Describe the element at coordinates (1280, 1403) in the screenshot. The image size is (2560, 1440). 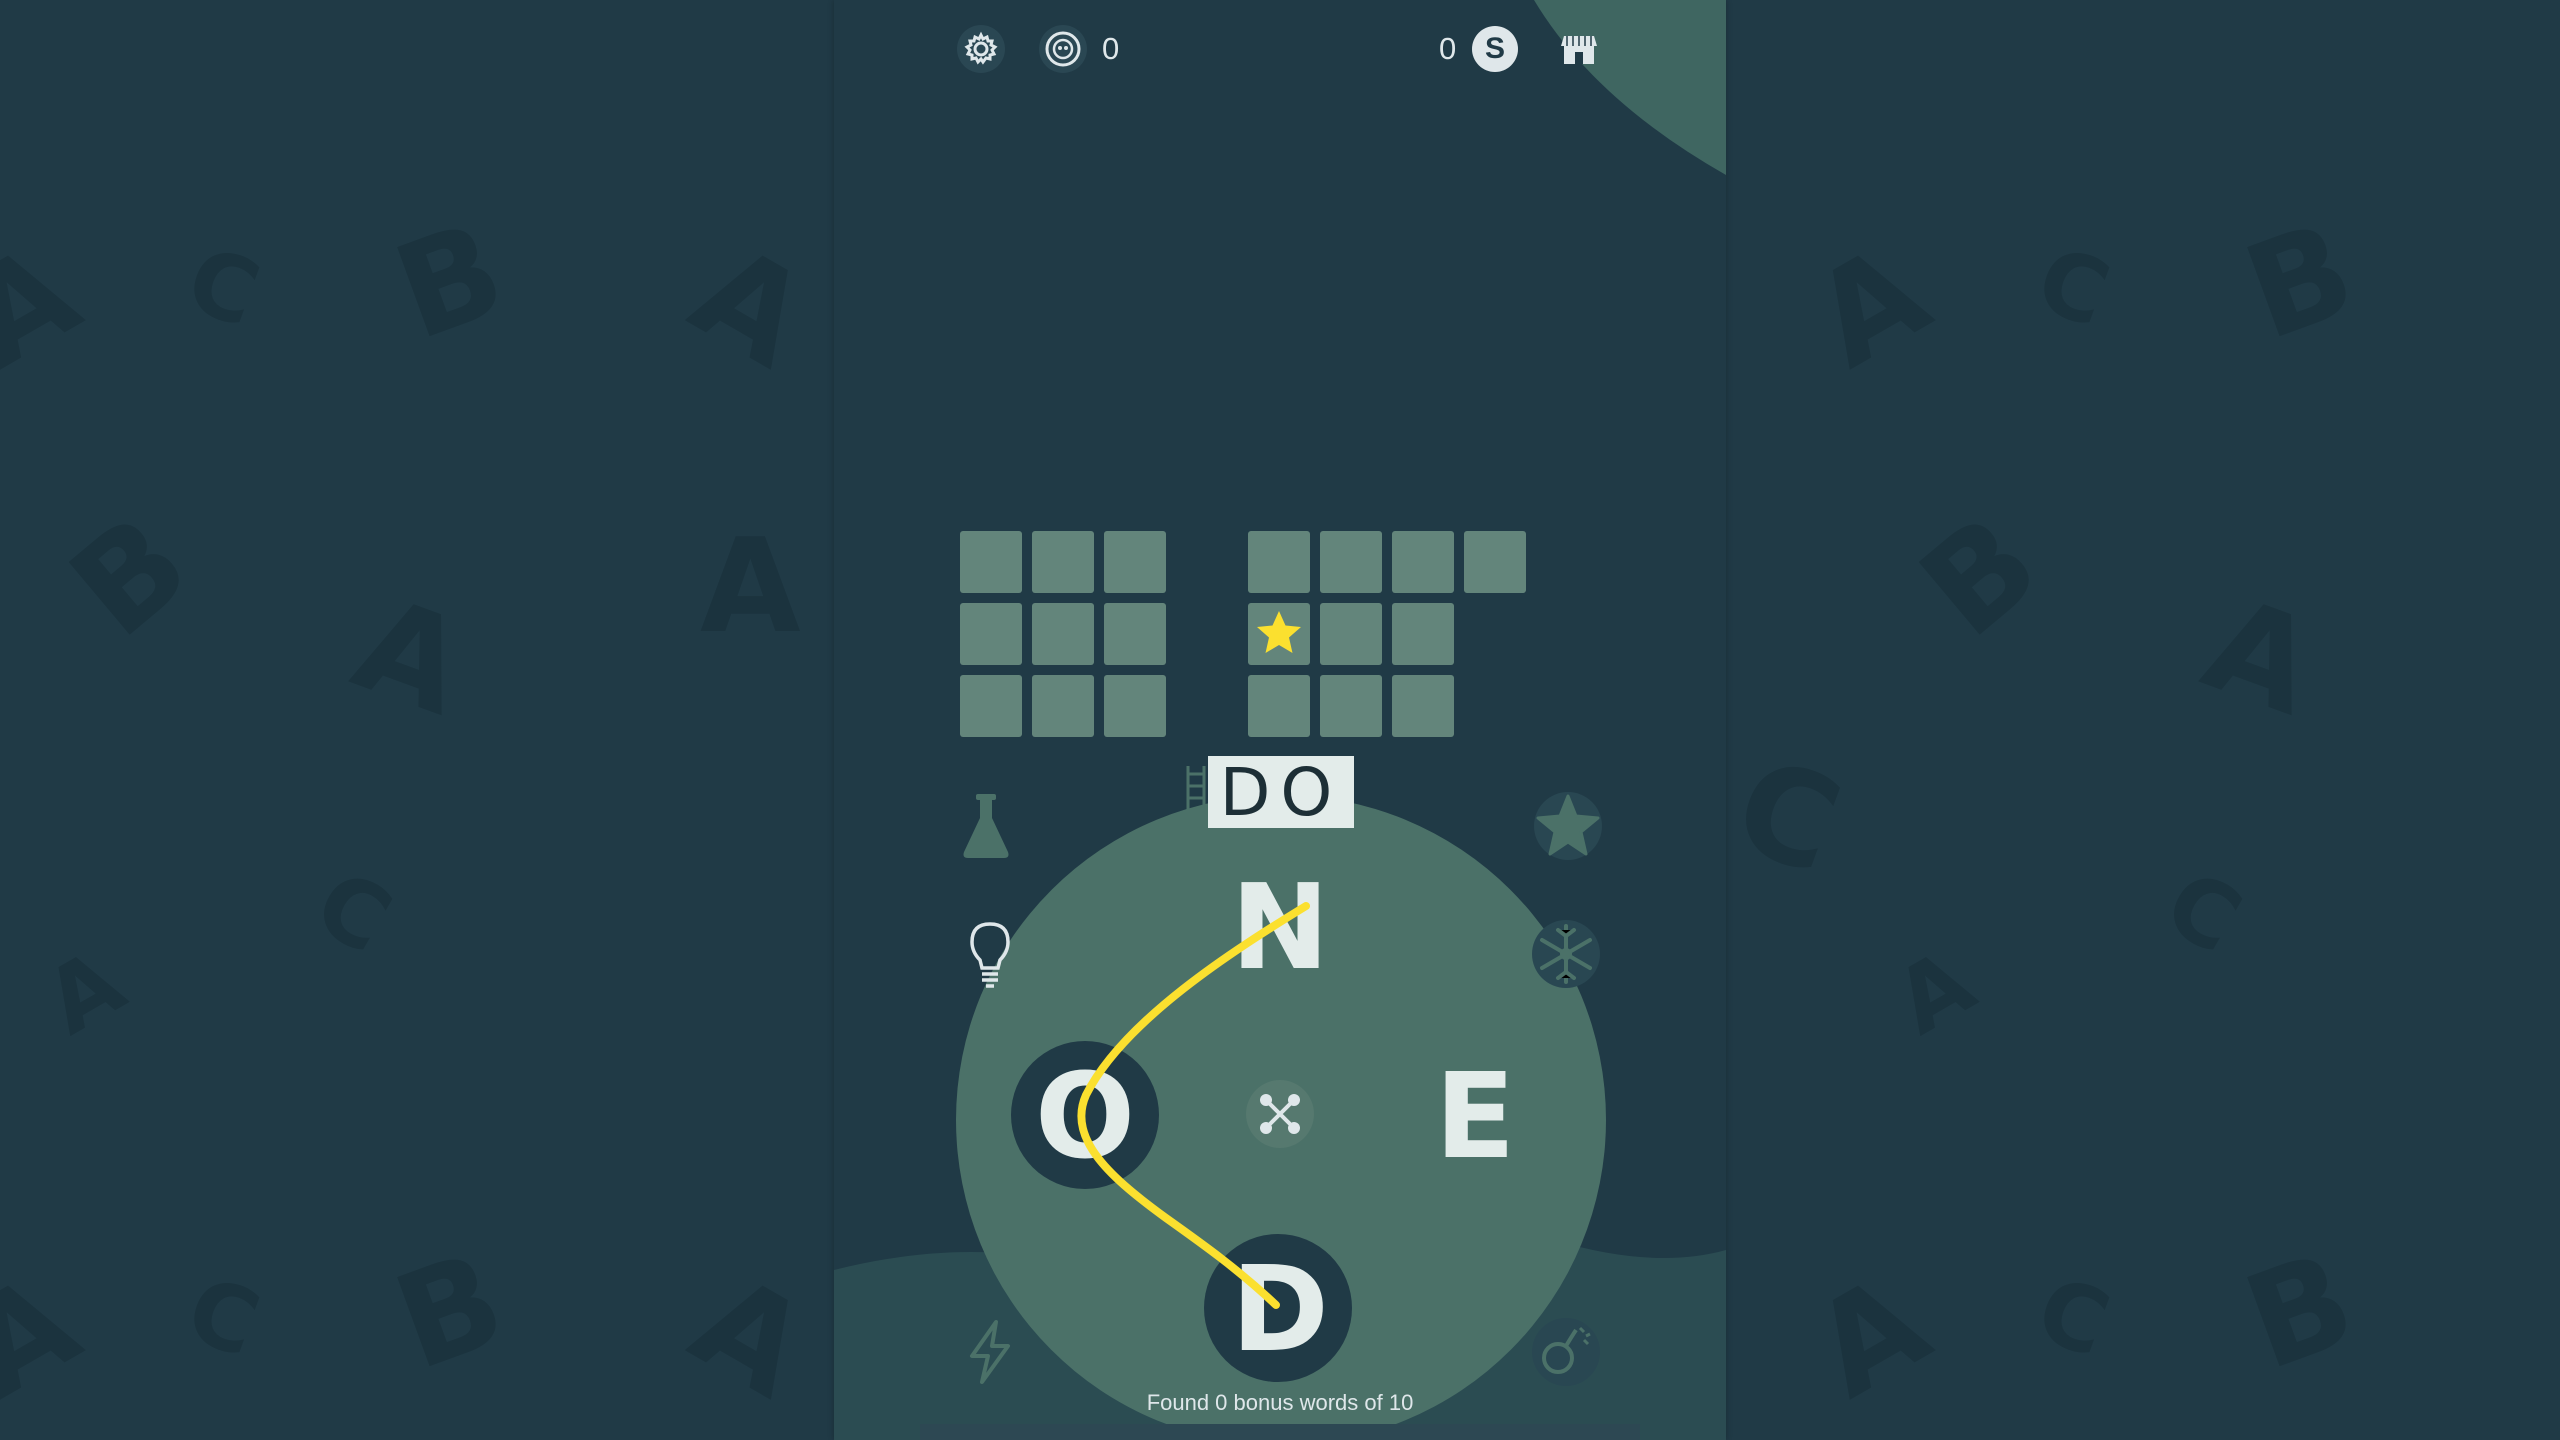
I see `bonus-words-text: Found 0 bonus words of 10` at that location.